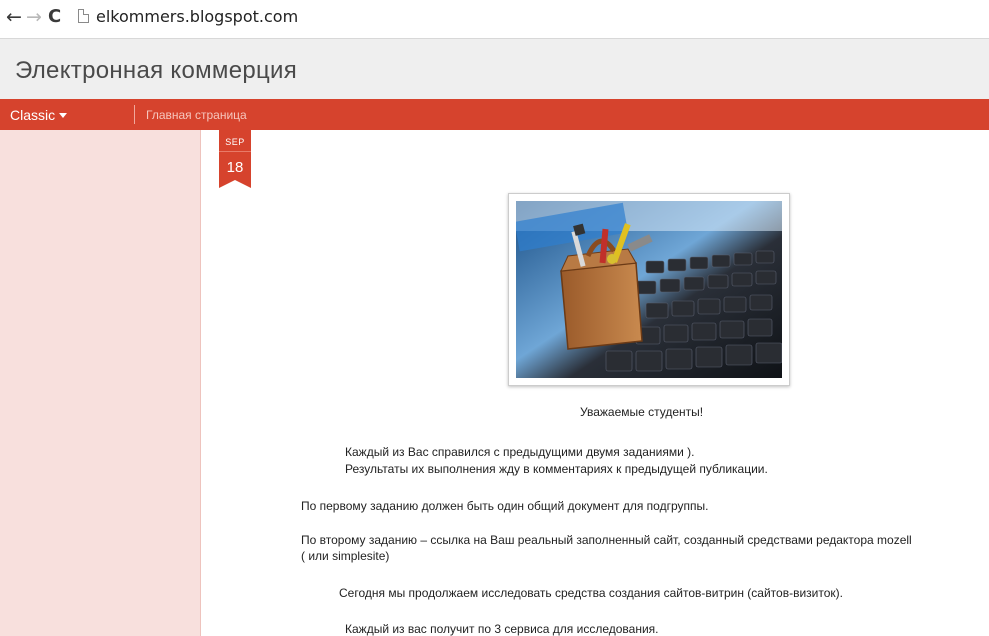 Image resolution: width=989 pixels, height=636 pixels. I want to click on browser-toolbar: ← → C elkommers.blogspot.com, so click(494, 19).